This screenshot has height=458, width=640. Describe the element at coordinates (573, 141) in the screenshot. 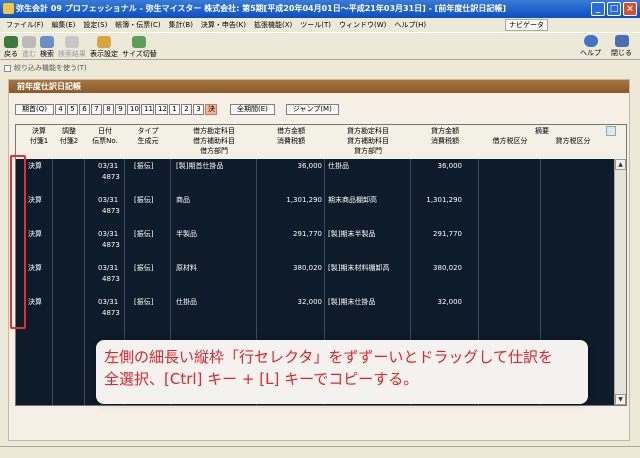

I see `header-credit-tax-class: 貸方税区分` at that location.